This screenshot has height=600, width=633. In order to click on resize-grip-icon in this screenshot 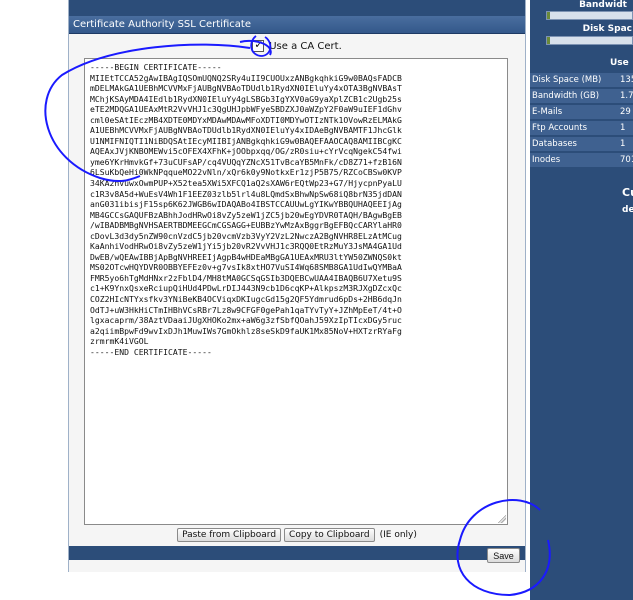, I will do `click(502, 519)`.